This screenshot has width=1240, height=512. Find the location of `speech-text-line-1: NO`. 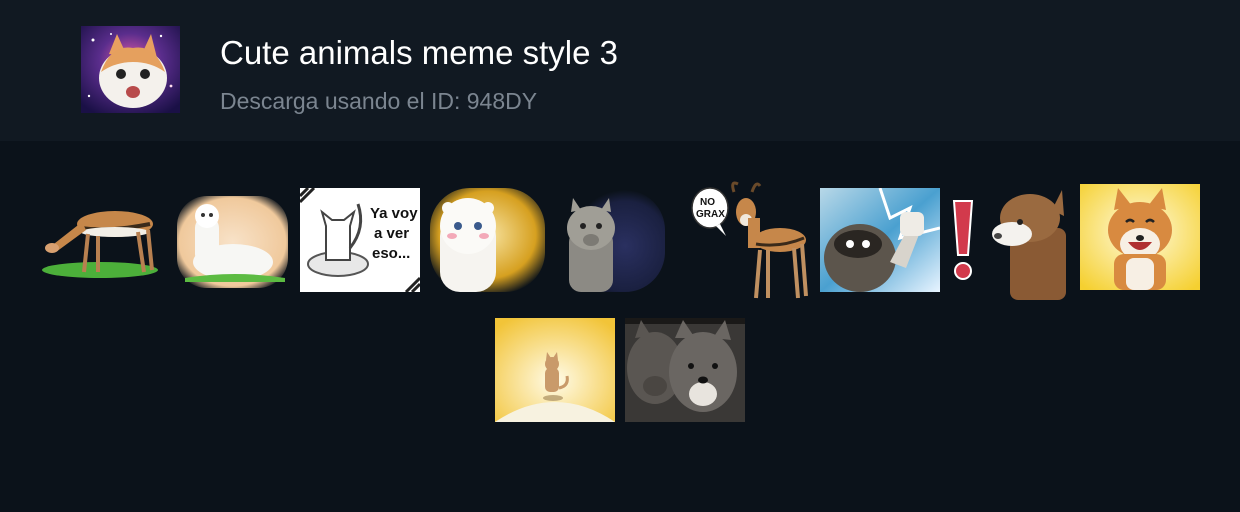

speech-text-line-1: NO is located at coordinates (707, 202).